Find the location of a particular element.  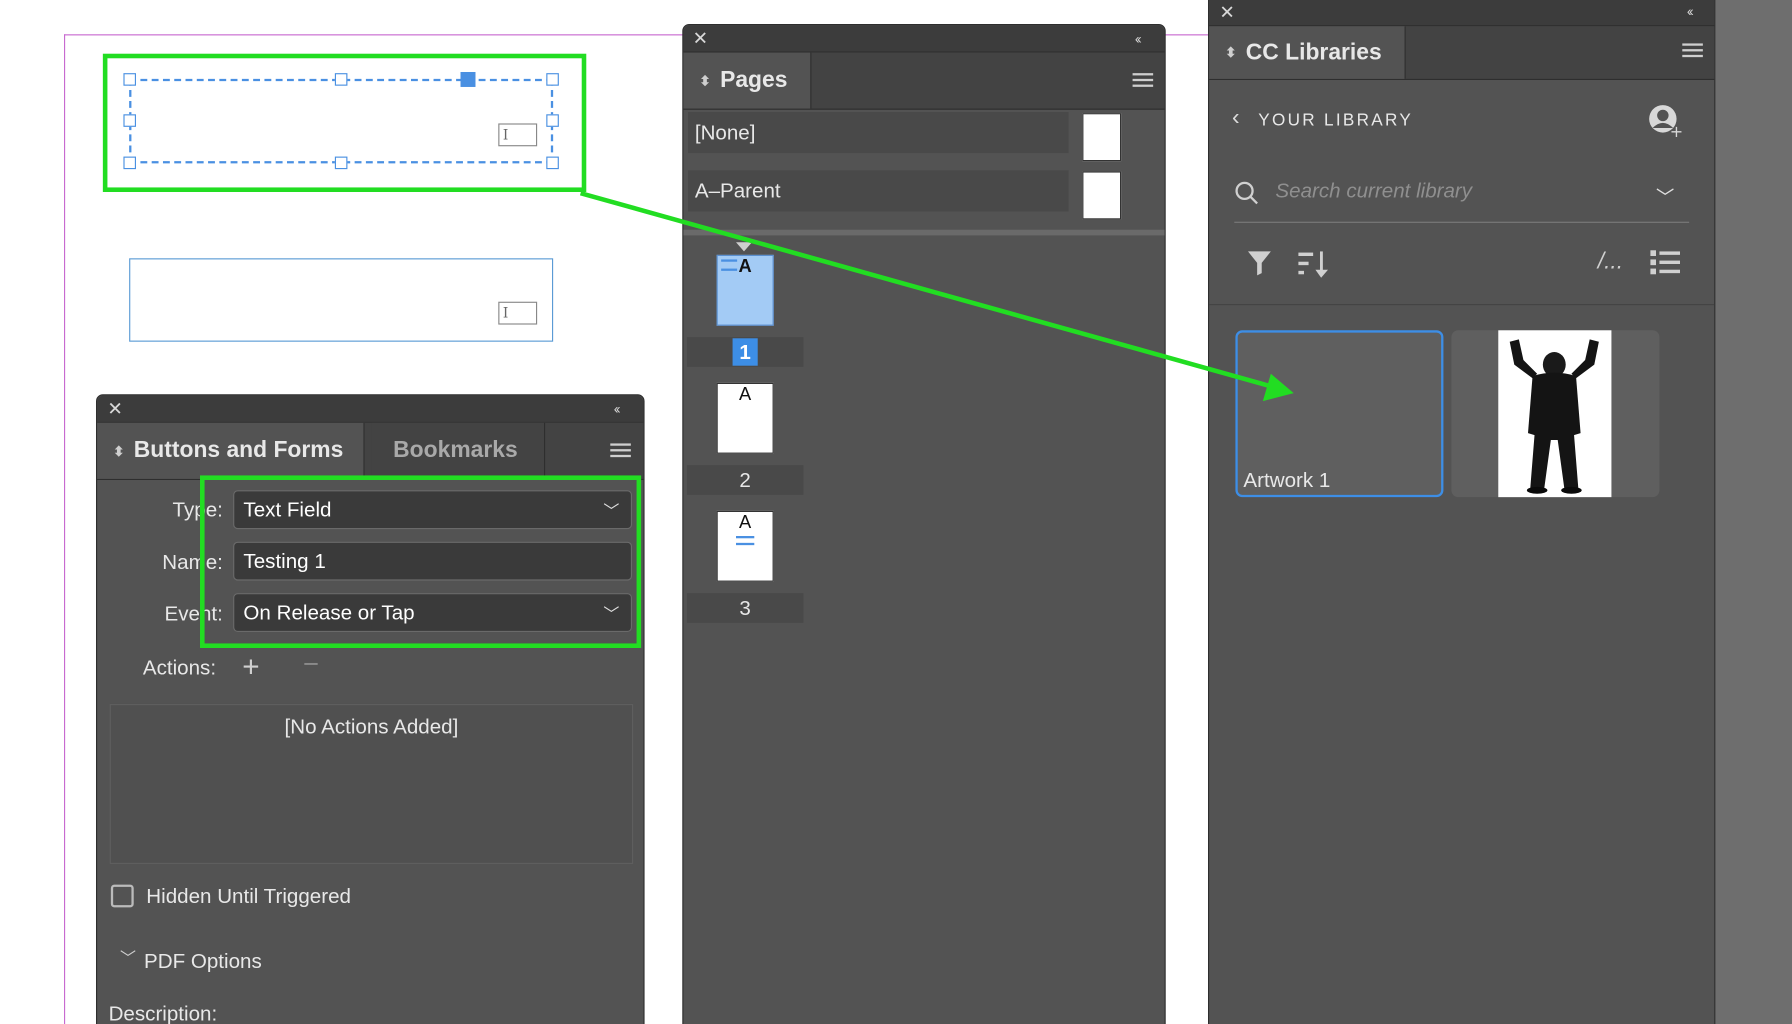

annotation-arrow is located at coordinates (936, 296).